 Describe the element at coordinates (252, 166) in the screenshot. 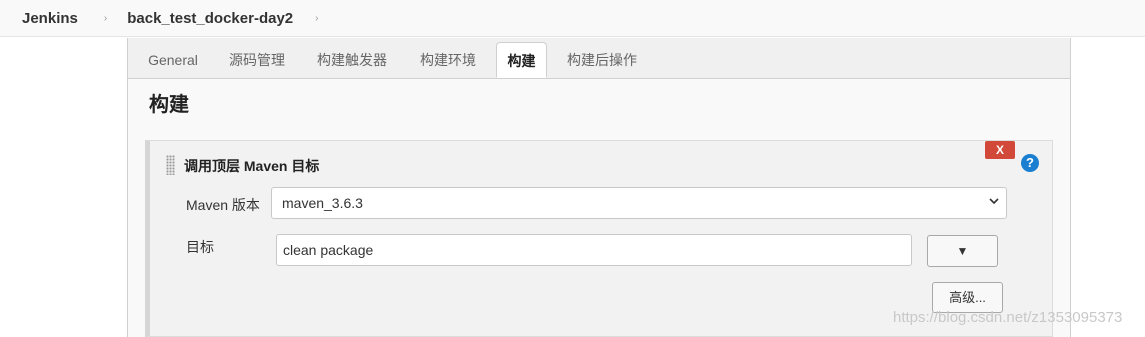

I see `build-step-title: 调用顶层 Maven 目标` at that location.